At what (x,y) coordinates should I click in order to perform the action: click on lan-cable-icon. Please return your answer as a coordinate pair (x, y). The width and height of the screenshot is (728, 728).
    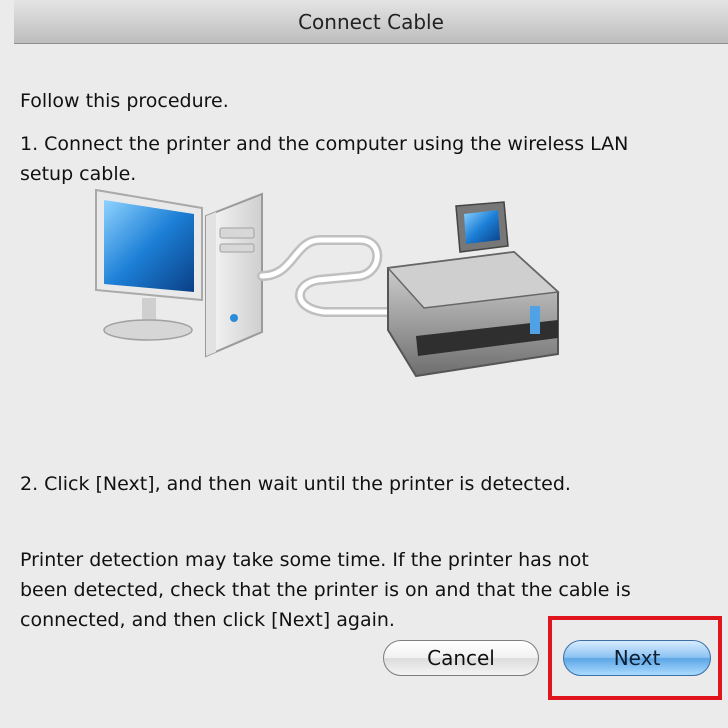
    Looking at the image, I should click on (329, 276).